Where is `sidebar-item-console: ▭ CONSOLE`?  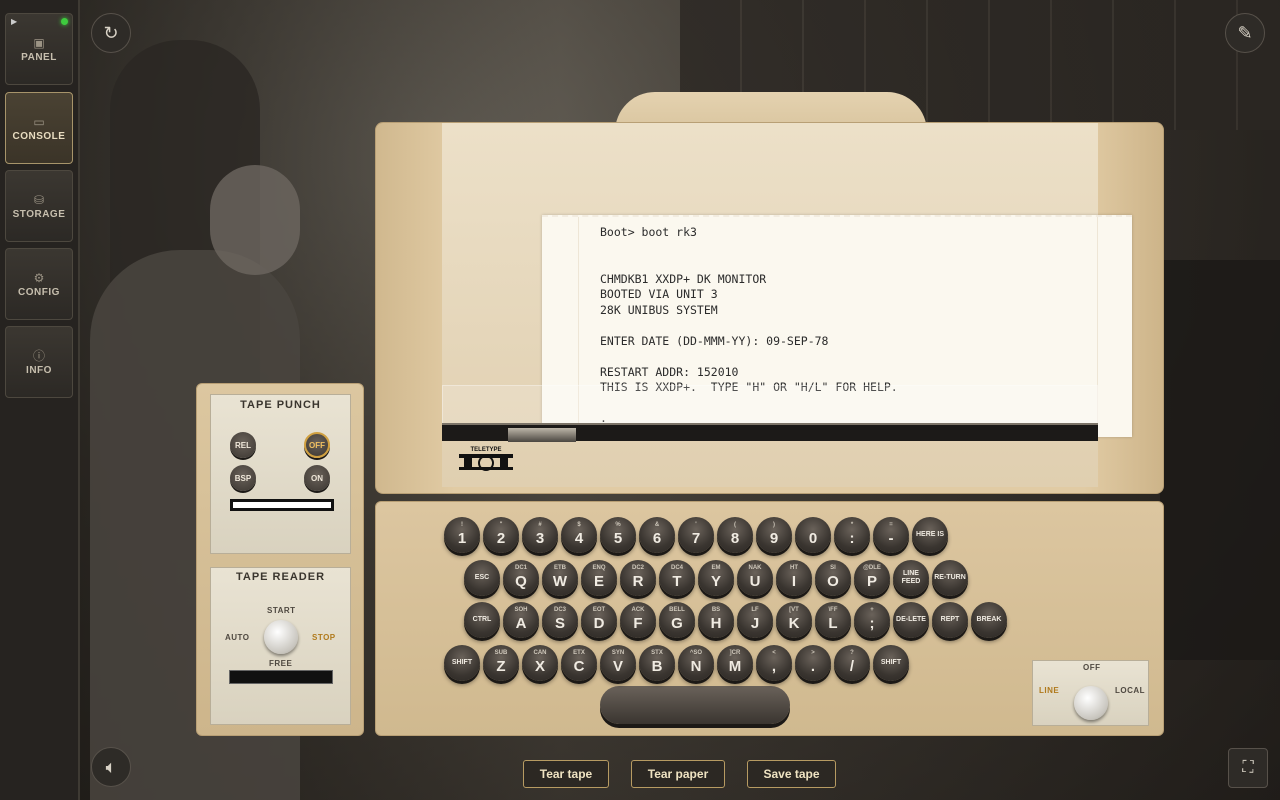
sidebar-item-console: ▭ CONSOLE is located at coordinates (39, 128).